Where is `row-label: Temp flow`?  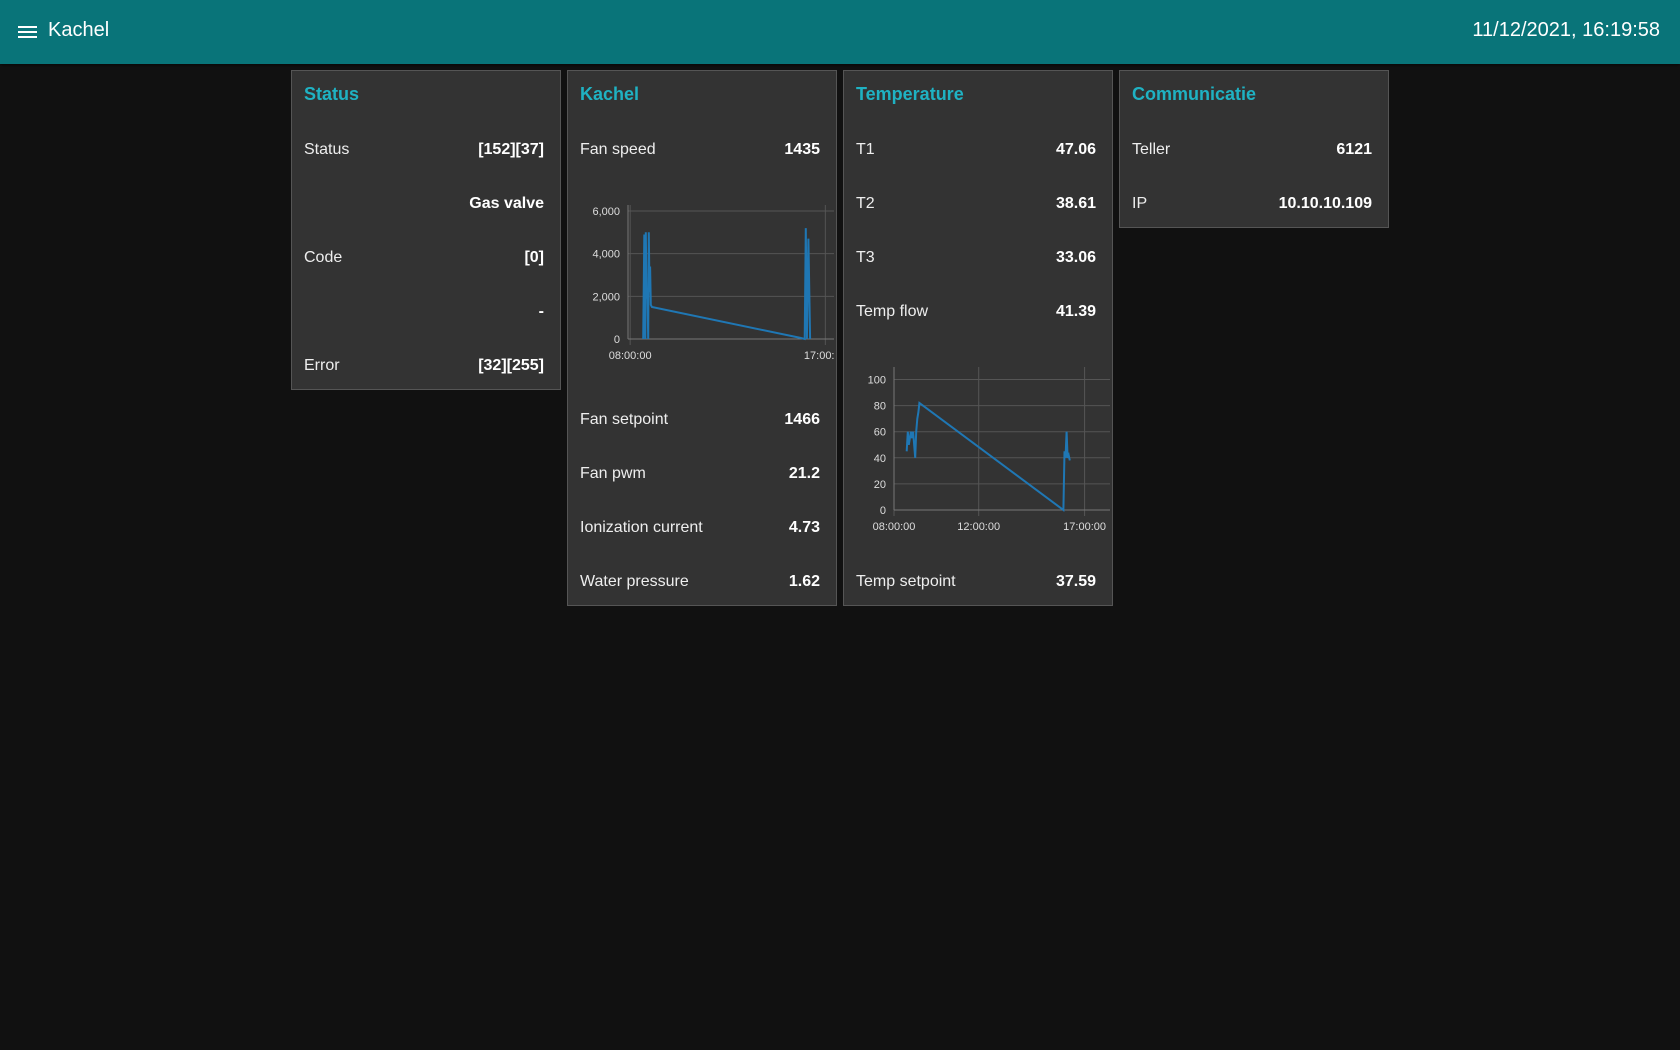 row-label: Temp flow is located at coordinates (892, 311).